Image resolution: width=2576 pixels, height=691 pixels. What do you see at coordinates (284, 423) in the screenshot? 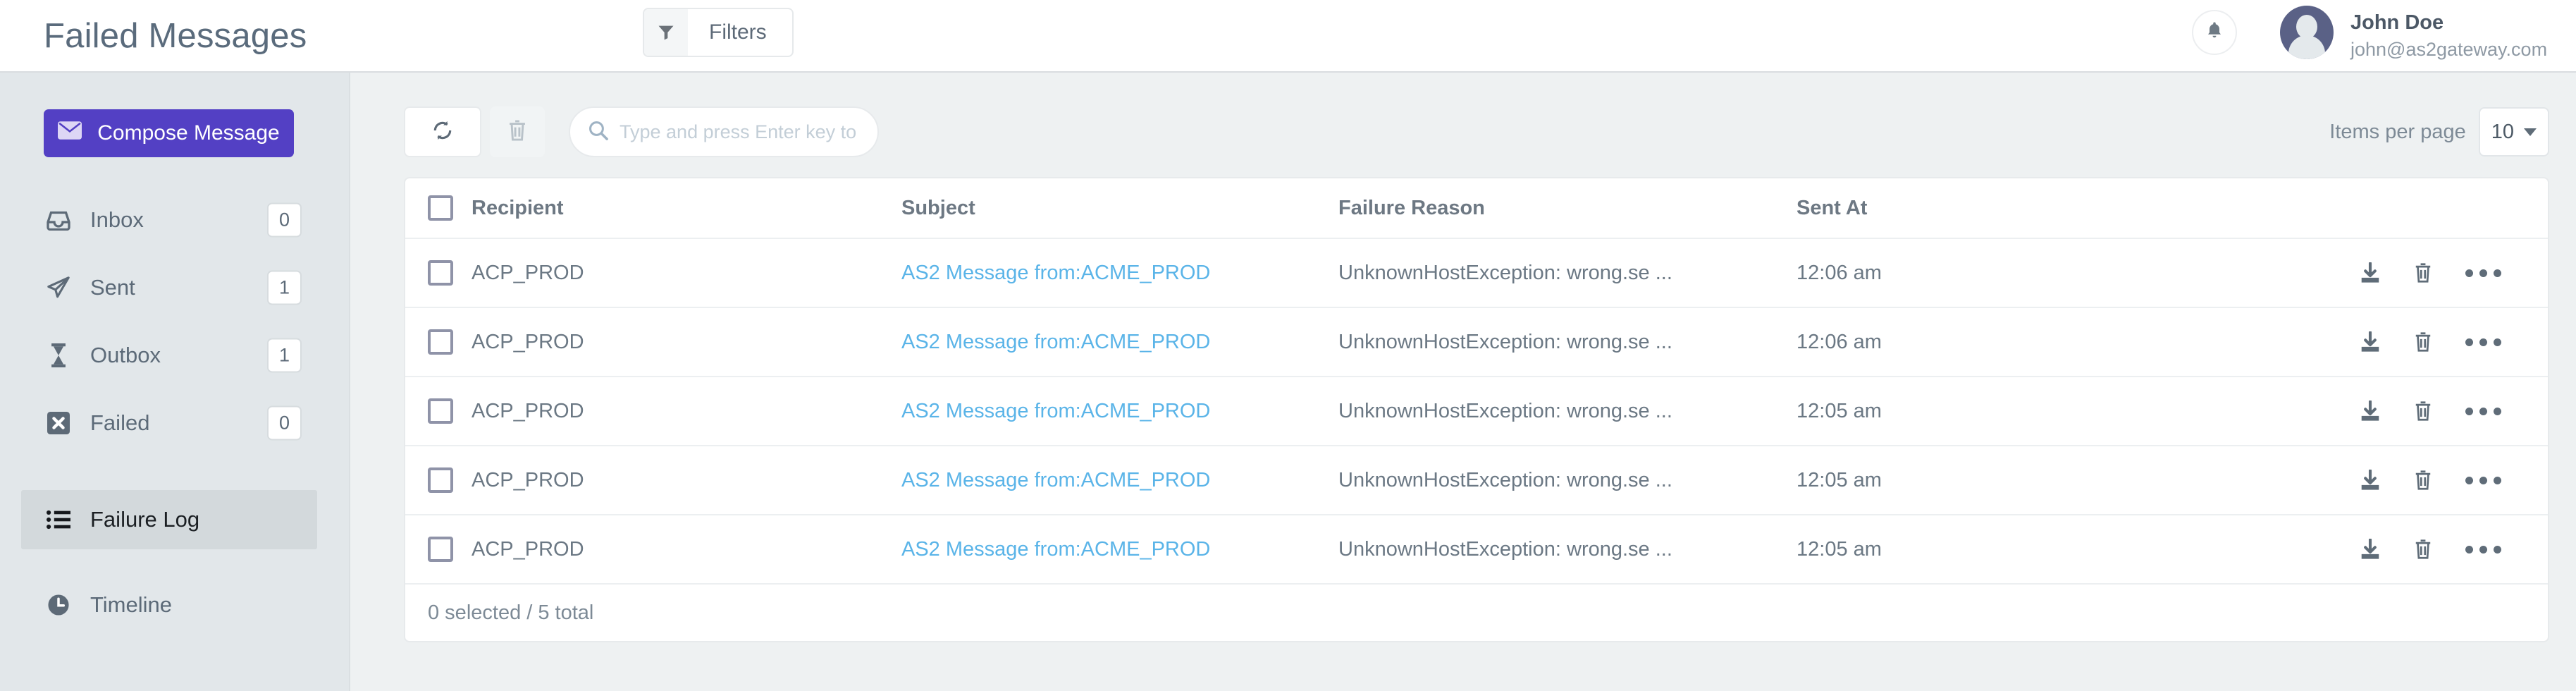
I see `sidebar-badge: 0` at bounding box center [284, 423].